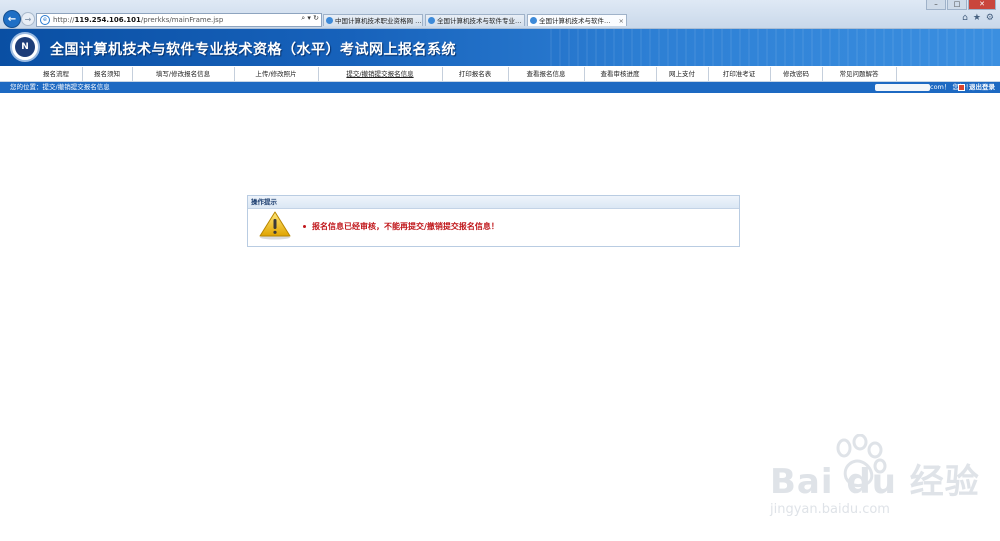 The height and width of the screenshot is (541, 1000). I want to click on watermark-site: jingyan.baidu.com, so click(830, 509).